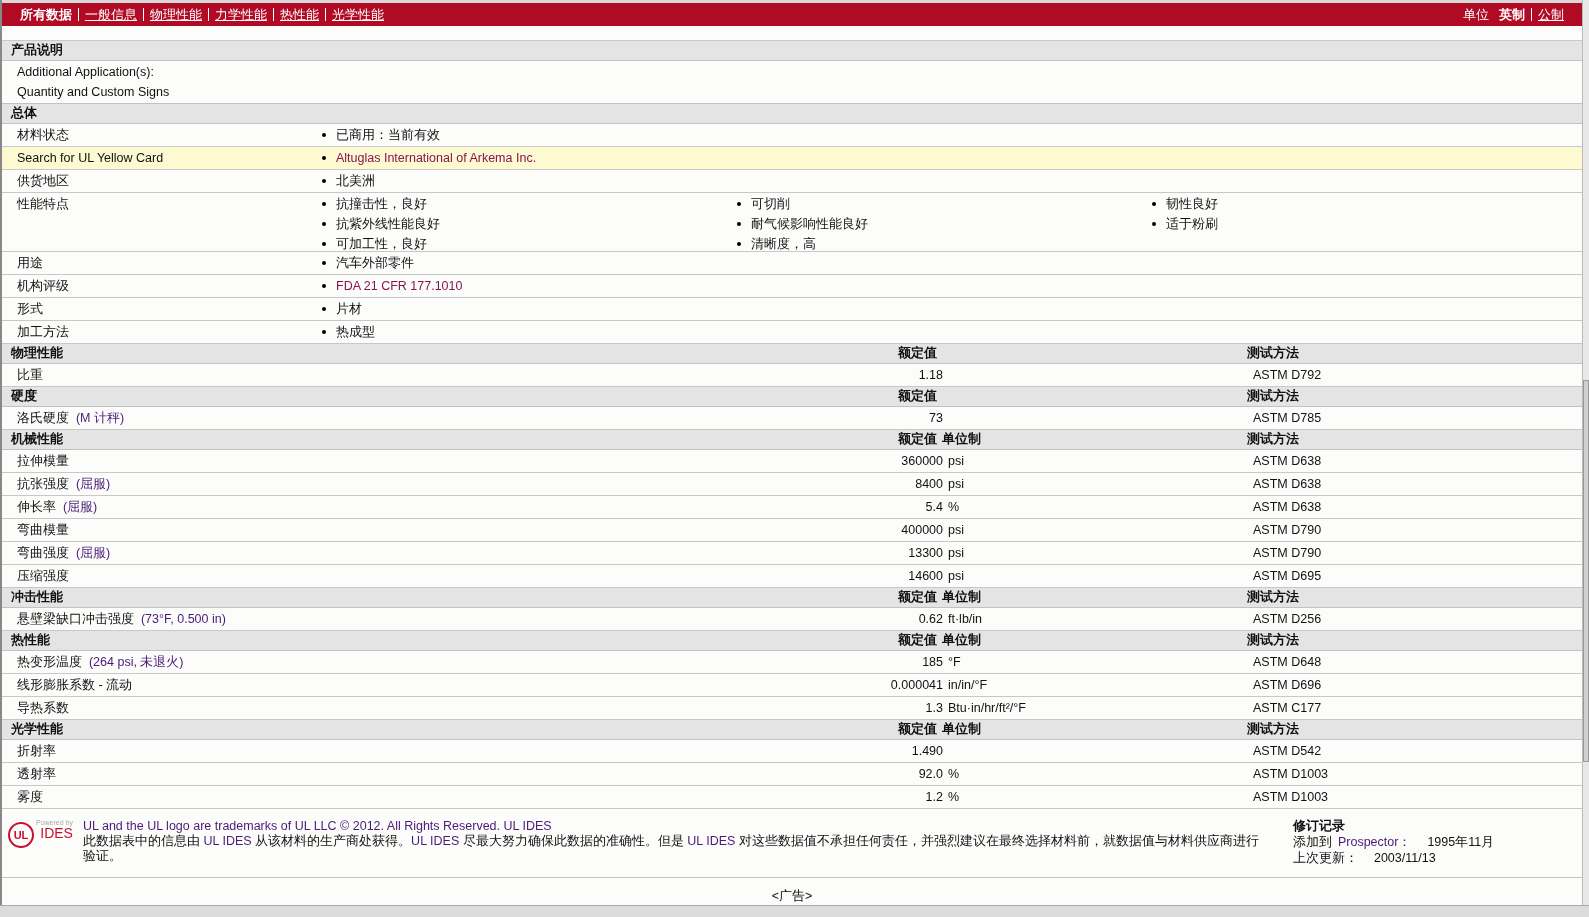 The height and width of the screenshot is (917, 1589). I want to click on revision-label: 添加到, so click(1312, 842).